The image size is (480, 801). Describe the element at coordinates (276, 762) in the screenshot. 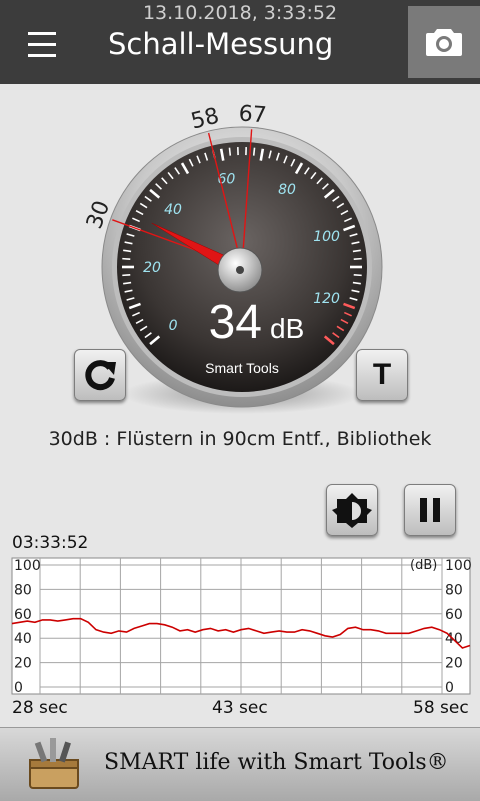

I see `banner-text: SMART life with Smart Tools®` at that location.